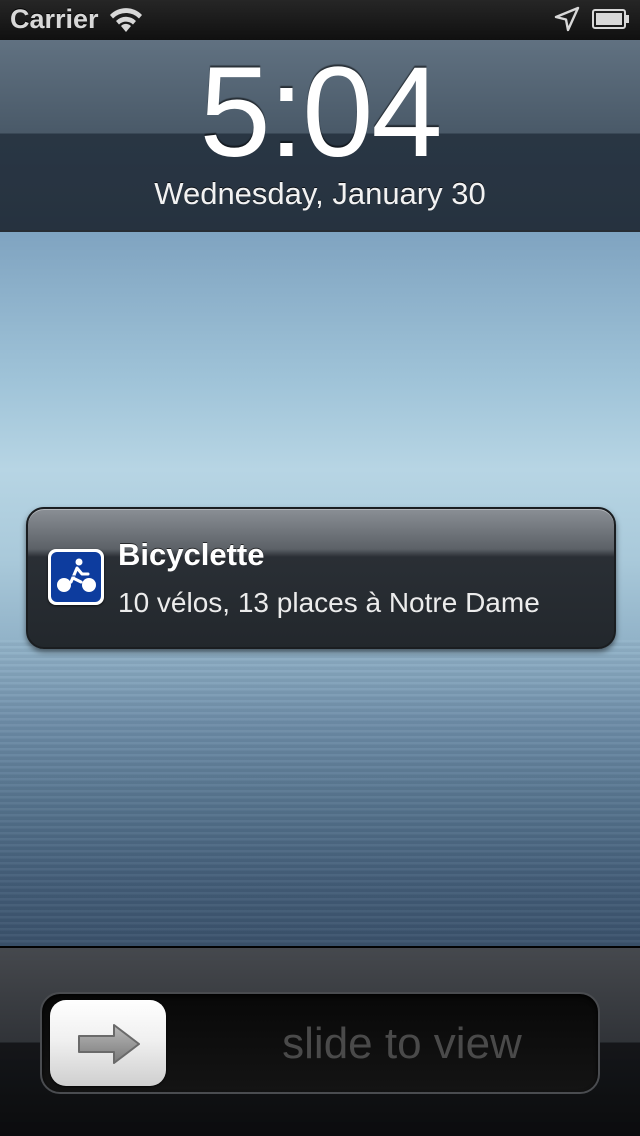 The image size is (640, 1136). I want to click on wifi-icon, so click(126, 20).